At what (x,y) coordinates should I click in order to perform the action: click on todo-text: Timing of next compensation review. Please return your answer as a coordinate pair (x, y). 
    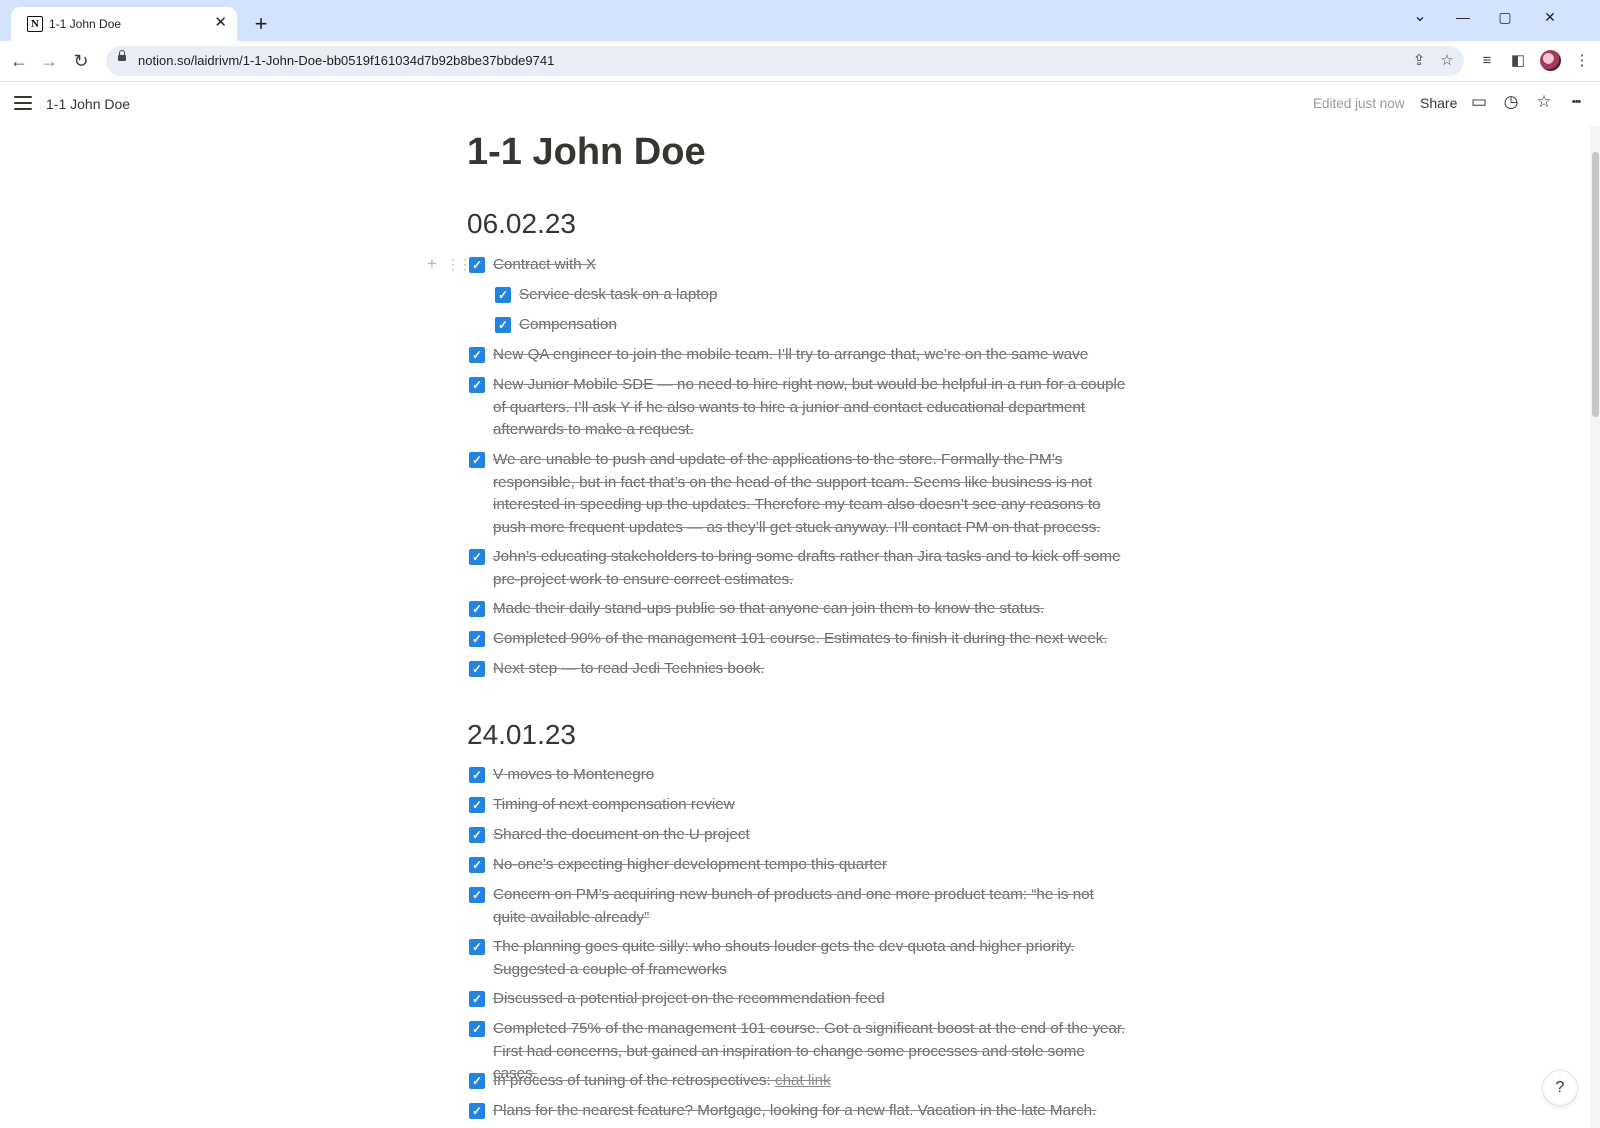
    Looking at the image, I should click on (811, 805).